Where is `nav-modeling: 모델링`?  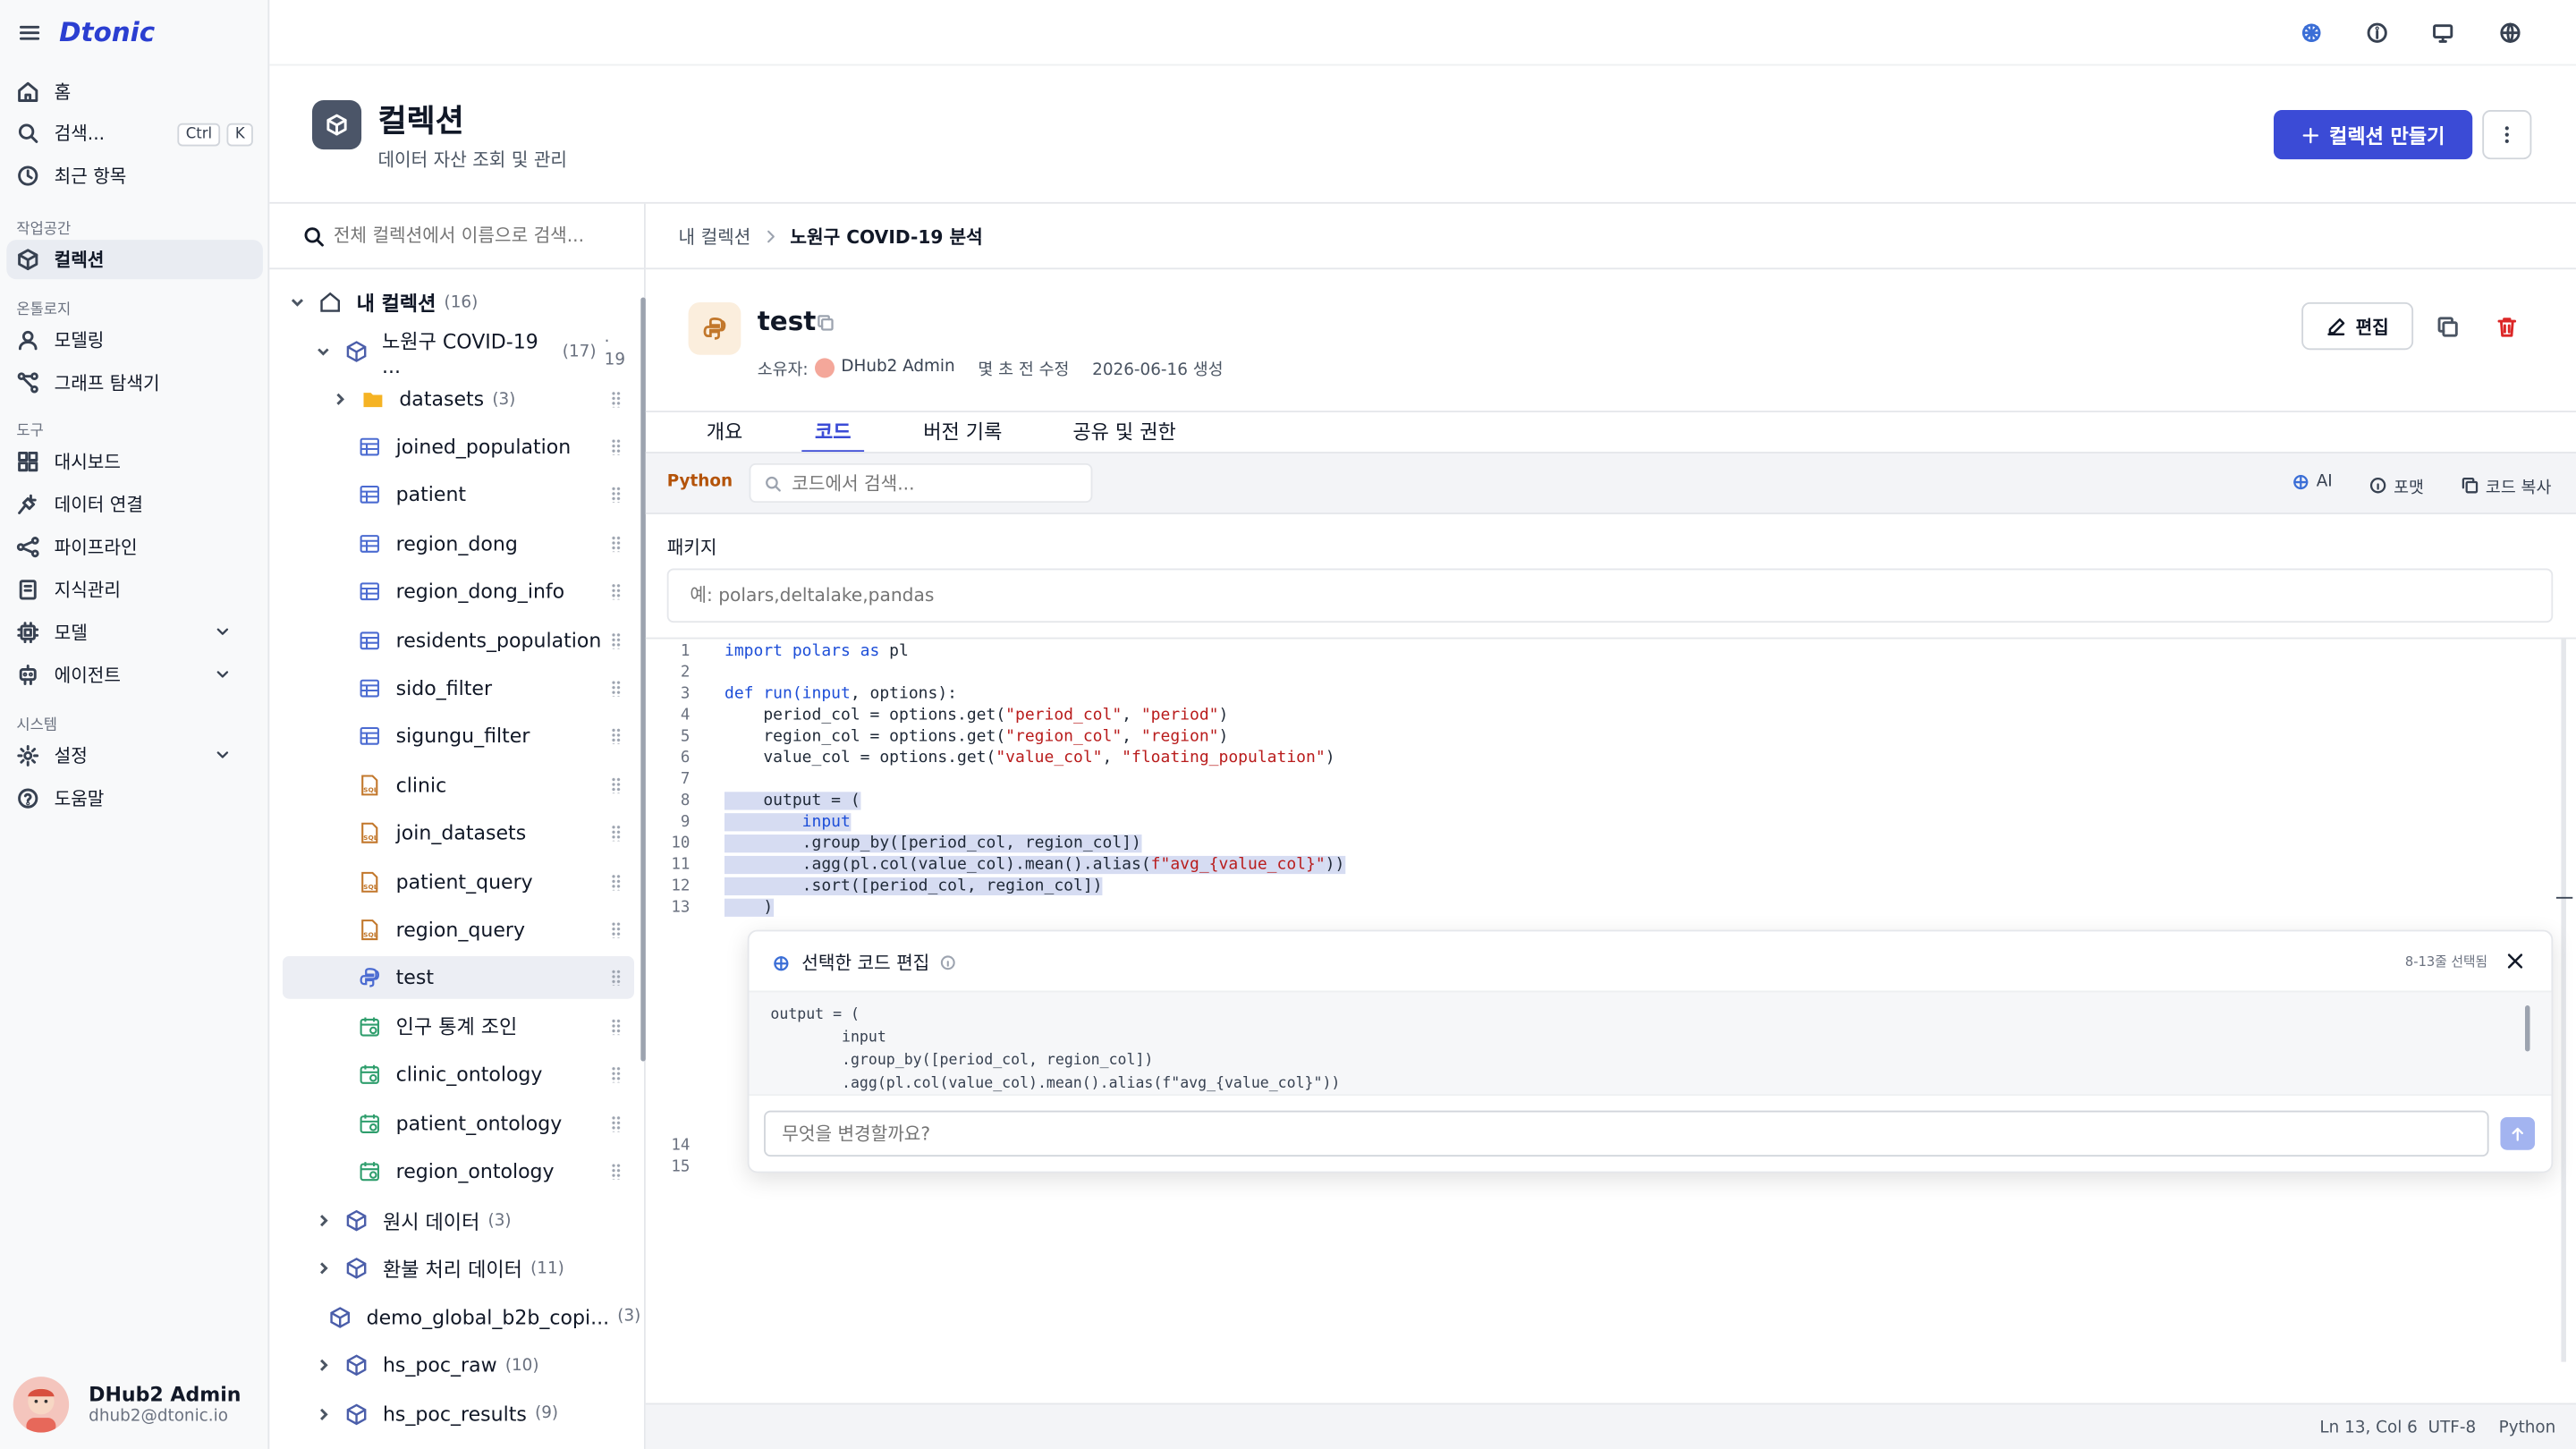 nav-modeling: 모델링 is located at coordinates (134, 340).